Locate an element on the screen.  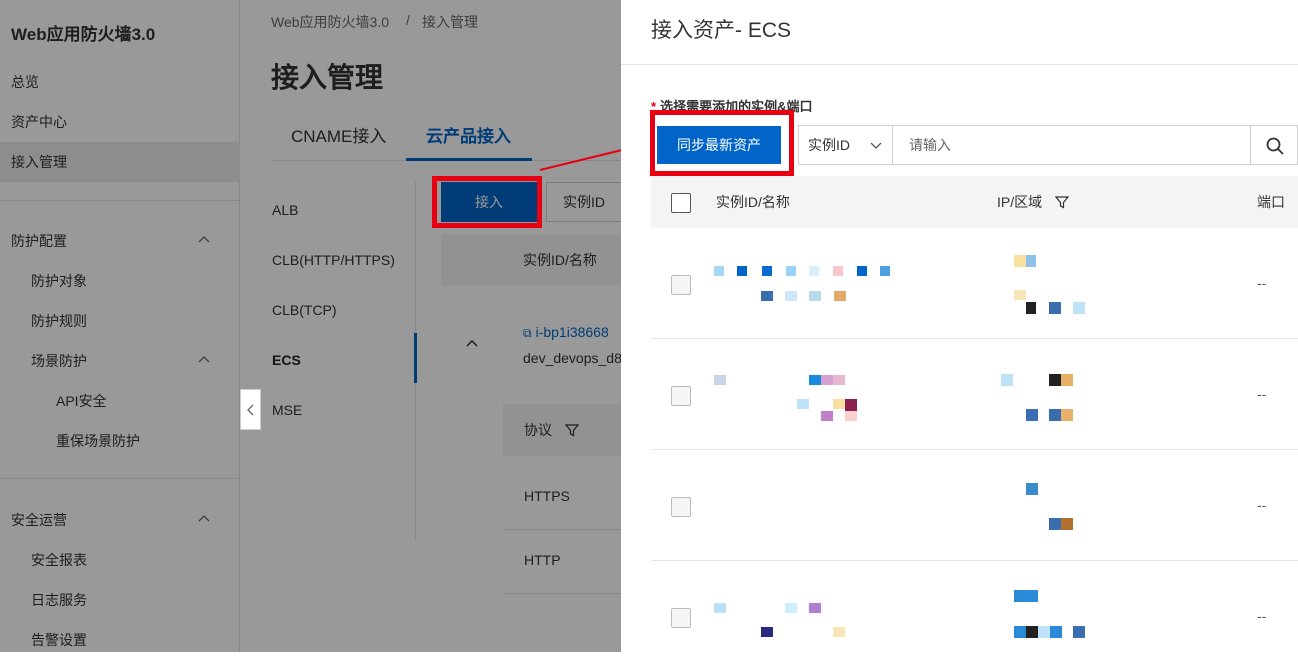
column-header-port: 端口 is located at coordinates (1271, 202).